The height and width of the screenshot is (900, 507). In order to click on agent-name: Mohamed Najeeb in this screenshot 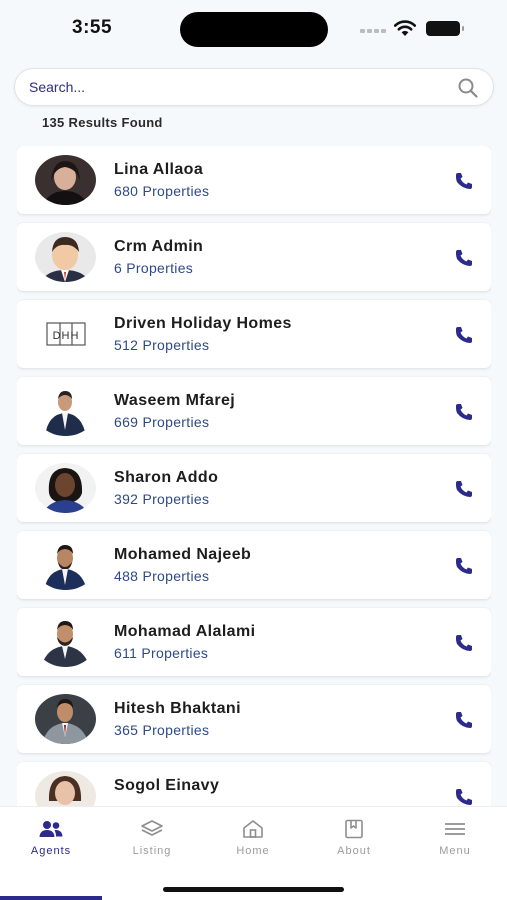, I will do `click(183, 554)`.